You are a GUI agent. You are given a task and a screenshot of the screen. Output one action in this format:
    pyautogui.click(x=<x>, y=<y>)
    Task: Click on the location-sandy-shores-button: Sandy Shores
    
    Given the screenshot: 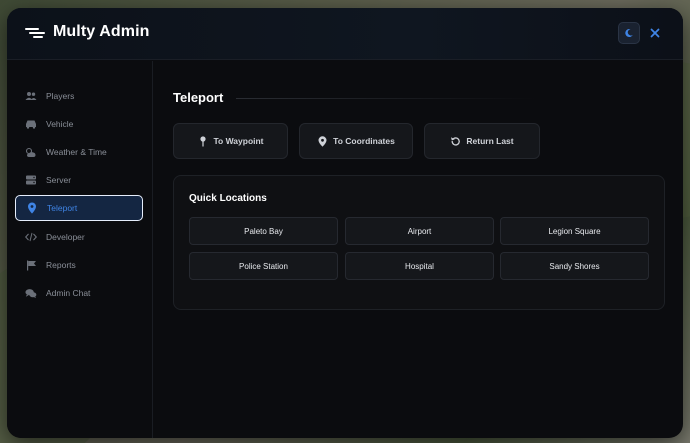 What is the action you would take?
    pyautogui.click(x=574, y=266)
    